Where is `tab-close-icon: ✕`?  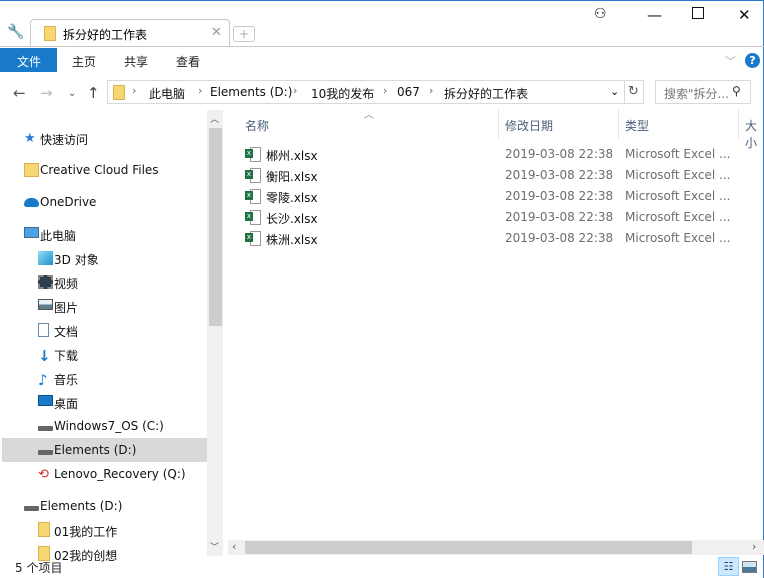 tab-close-icon: ✕ is located at coordinates (216, 32).